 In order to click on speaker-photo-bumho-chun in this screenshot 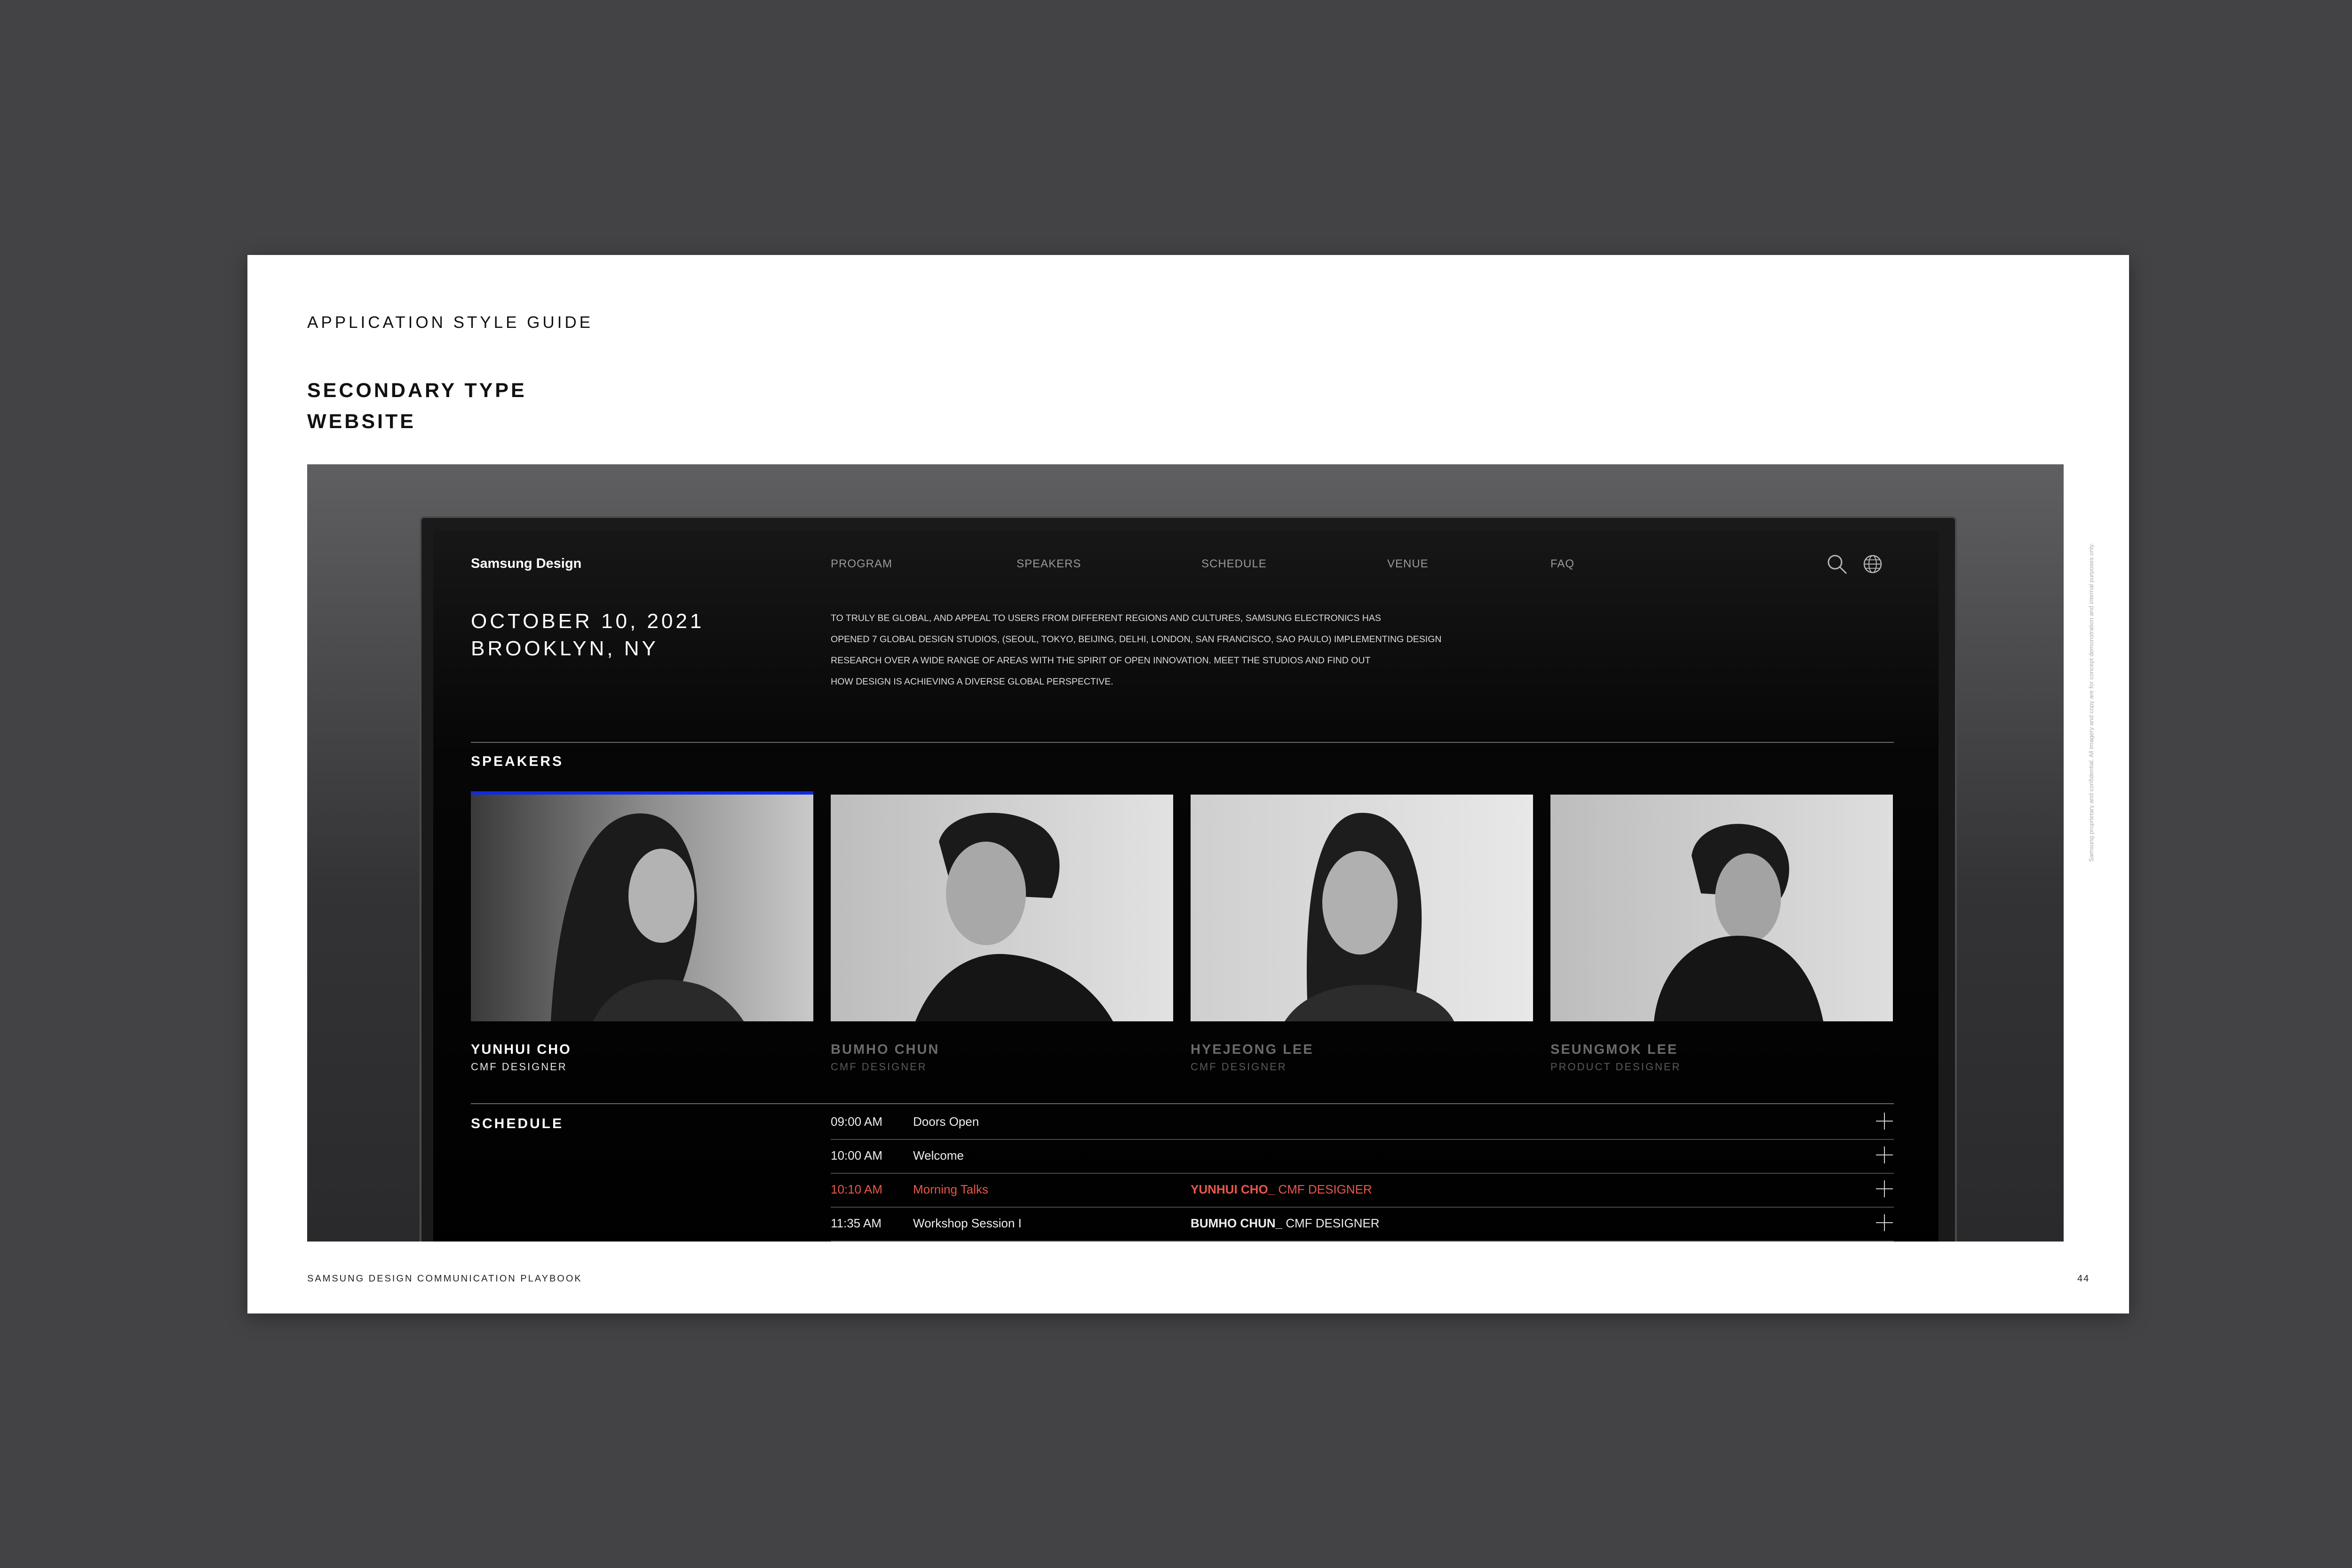, I will do `click(1002, 908)`.